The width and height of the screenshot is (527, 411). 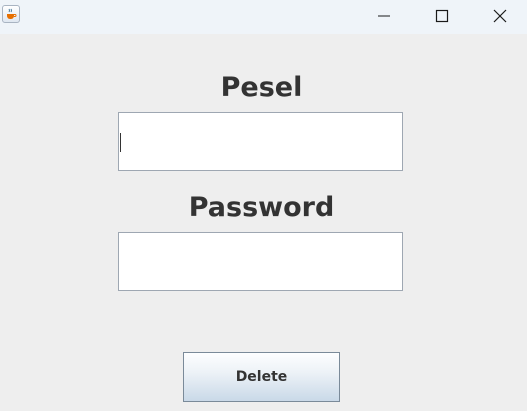 I want to click on password-label: Password, so click(x=261, y=207).